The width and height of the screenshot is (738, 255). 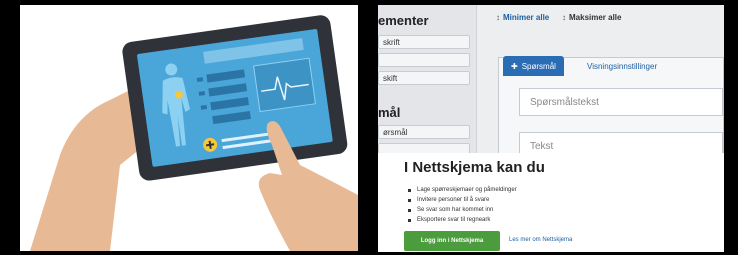 I want to click on sidebar-item: skift, so click(x=424, y=78).